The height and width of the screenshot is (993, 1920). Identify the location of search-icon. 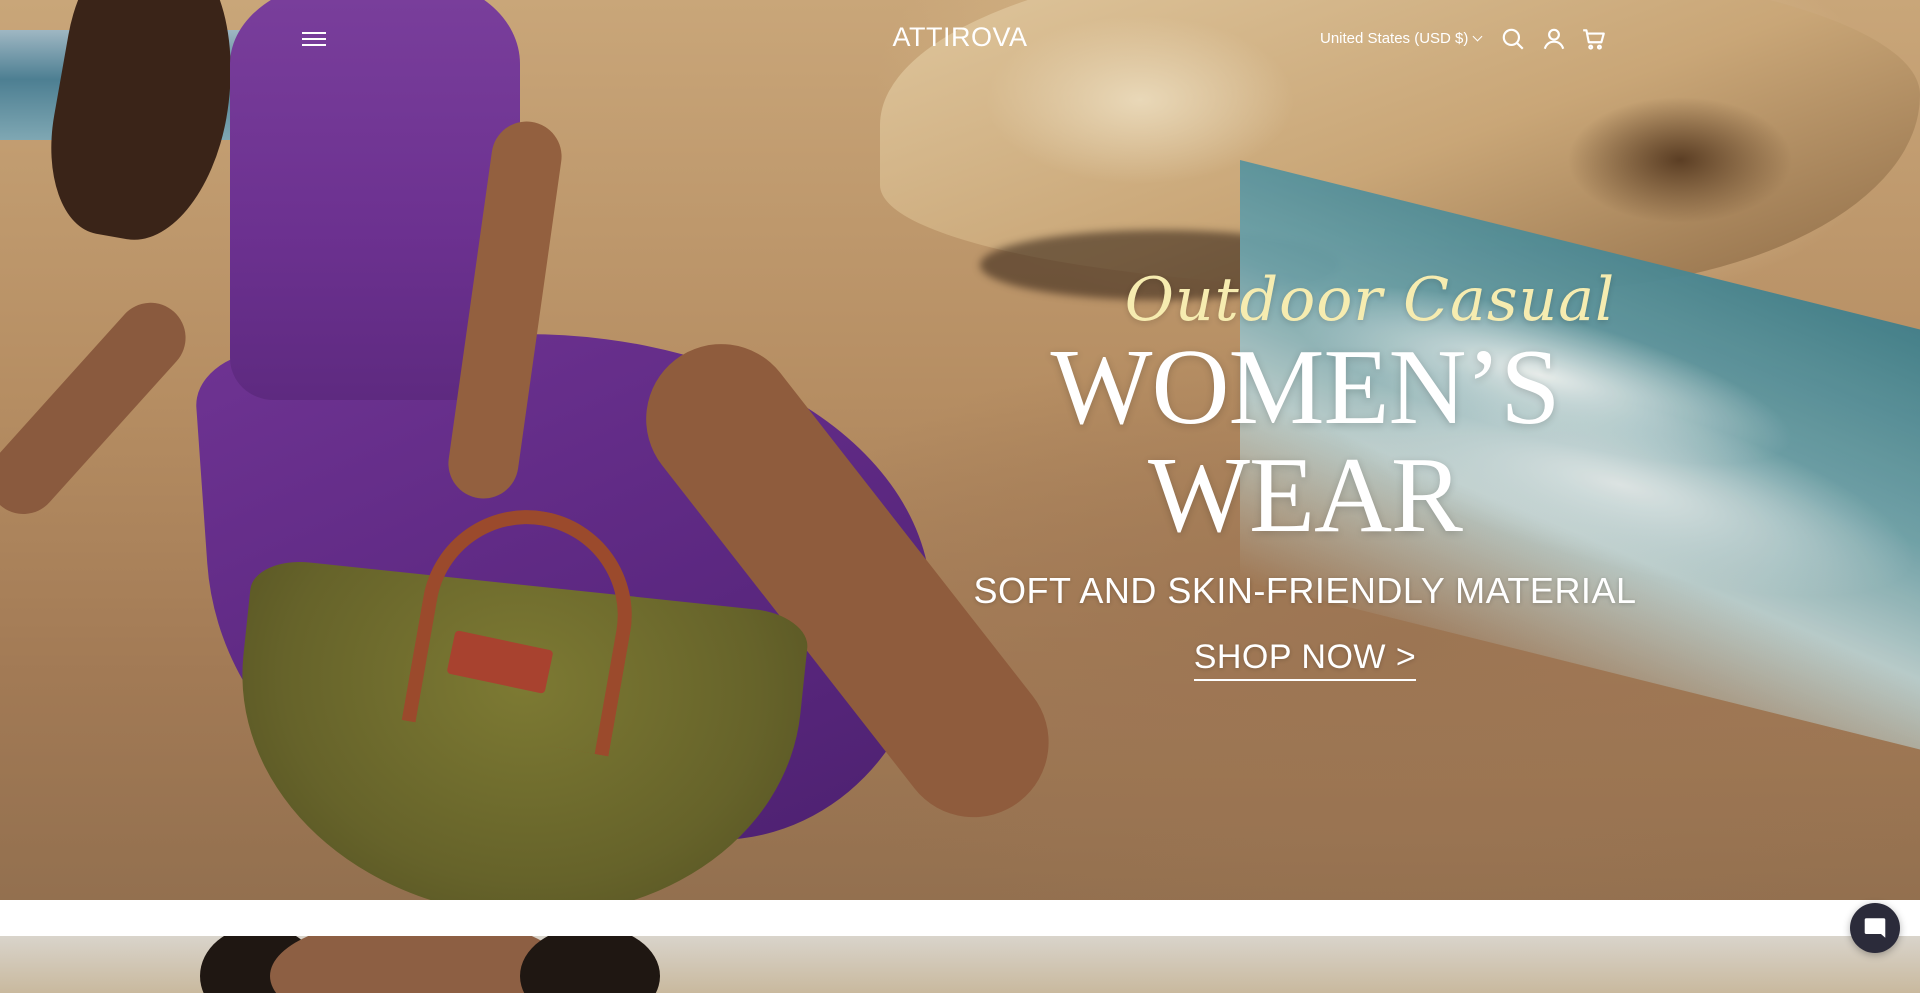
(1513, 39).